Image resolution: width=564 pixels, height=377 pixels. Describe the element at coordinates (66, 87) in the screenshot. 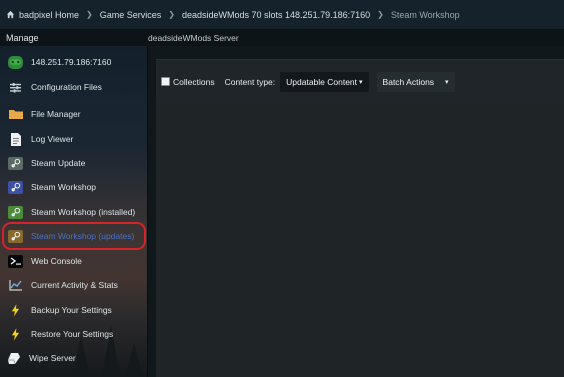

I see `sidebar-item-label: Configuration Files` at that location.